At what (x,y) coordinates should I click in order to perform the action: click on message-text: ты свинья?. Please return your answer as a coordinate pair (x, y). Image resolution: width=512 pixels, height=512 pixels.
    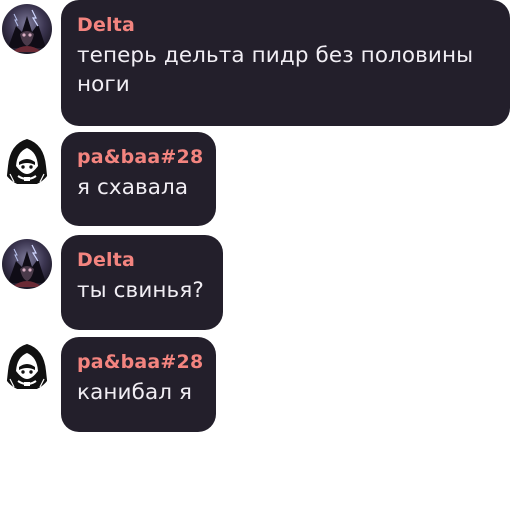
    Looking at the image, I should click on (140, 290).